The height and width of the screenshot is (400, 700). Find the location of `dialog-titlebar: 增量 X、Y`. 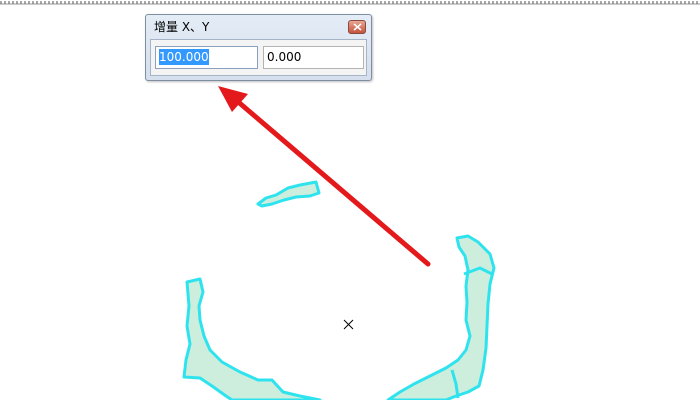

dialog-titlebar: 增量 X、Y is located at coordinates (258, 27).